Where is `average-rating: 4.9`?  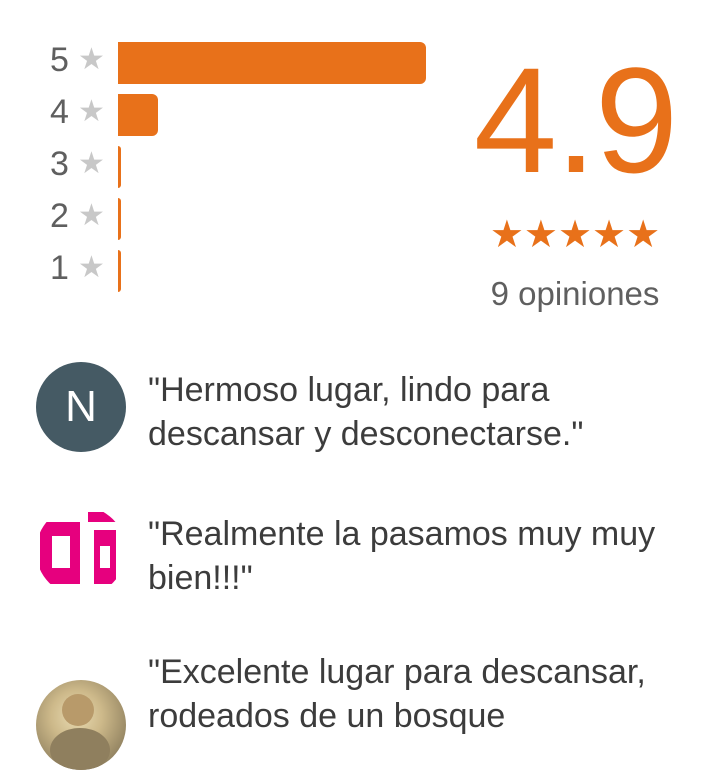 average-rating: 4.9 is located at coordinates (576, 120).